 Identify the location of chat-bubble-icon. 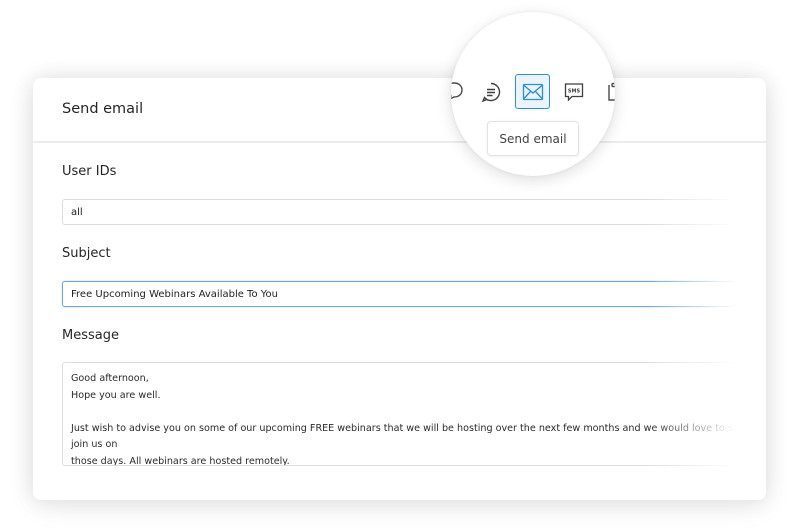
(458, 91).